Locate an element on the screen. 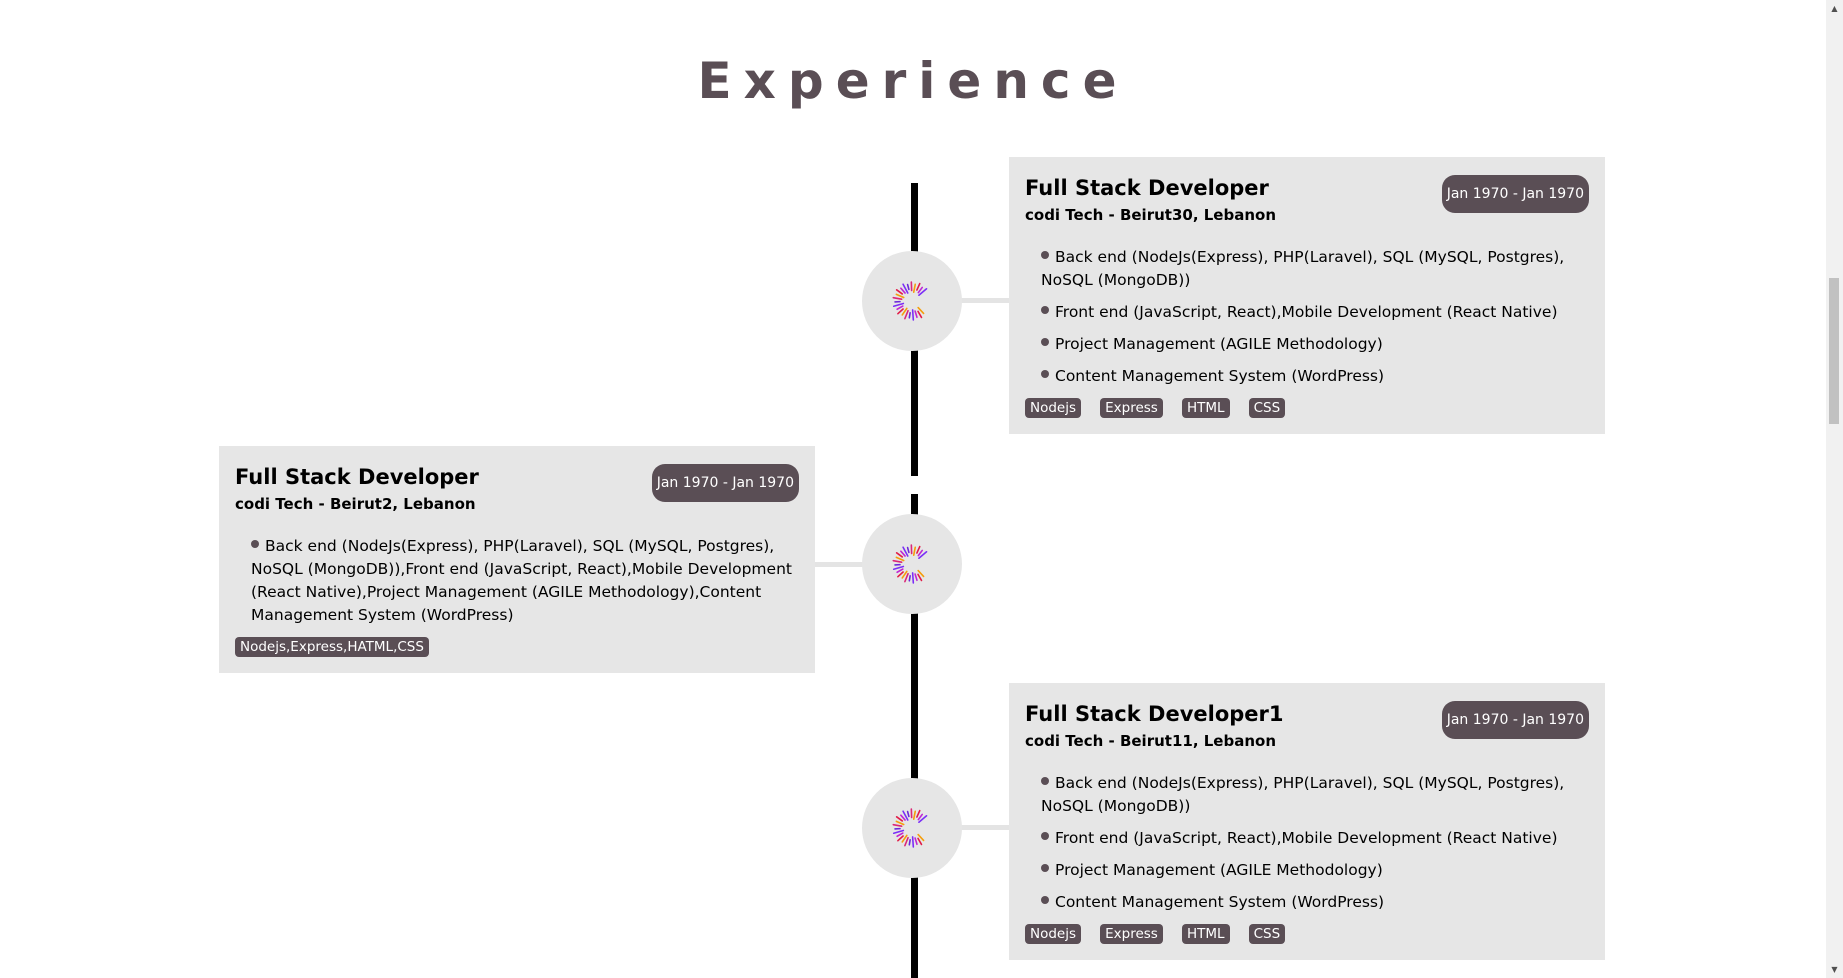  arrow-up-icon: ▲ is located at coordinates (1834, 8).